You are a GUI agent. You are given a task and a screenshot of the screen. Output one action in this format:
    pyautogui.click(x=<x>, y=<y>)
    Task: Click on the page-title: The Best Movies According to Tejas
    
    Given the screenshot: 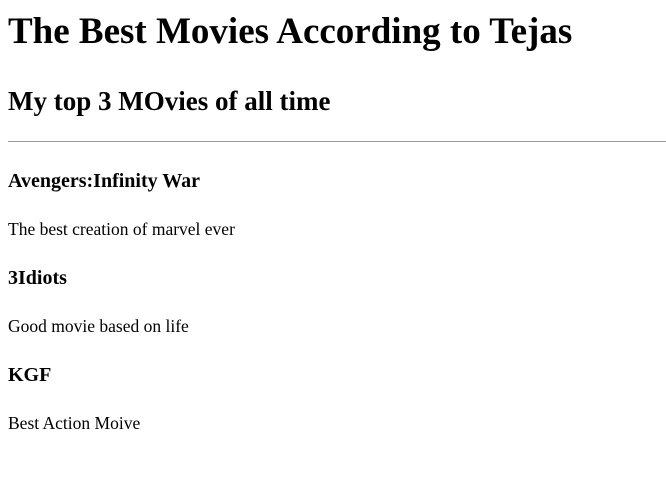 What is the action you would take?
    pyautogui.click(x=290, y=31)
    